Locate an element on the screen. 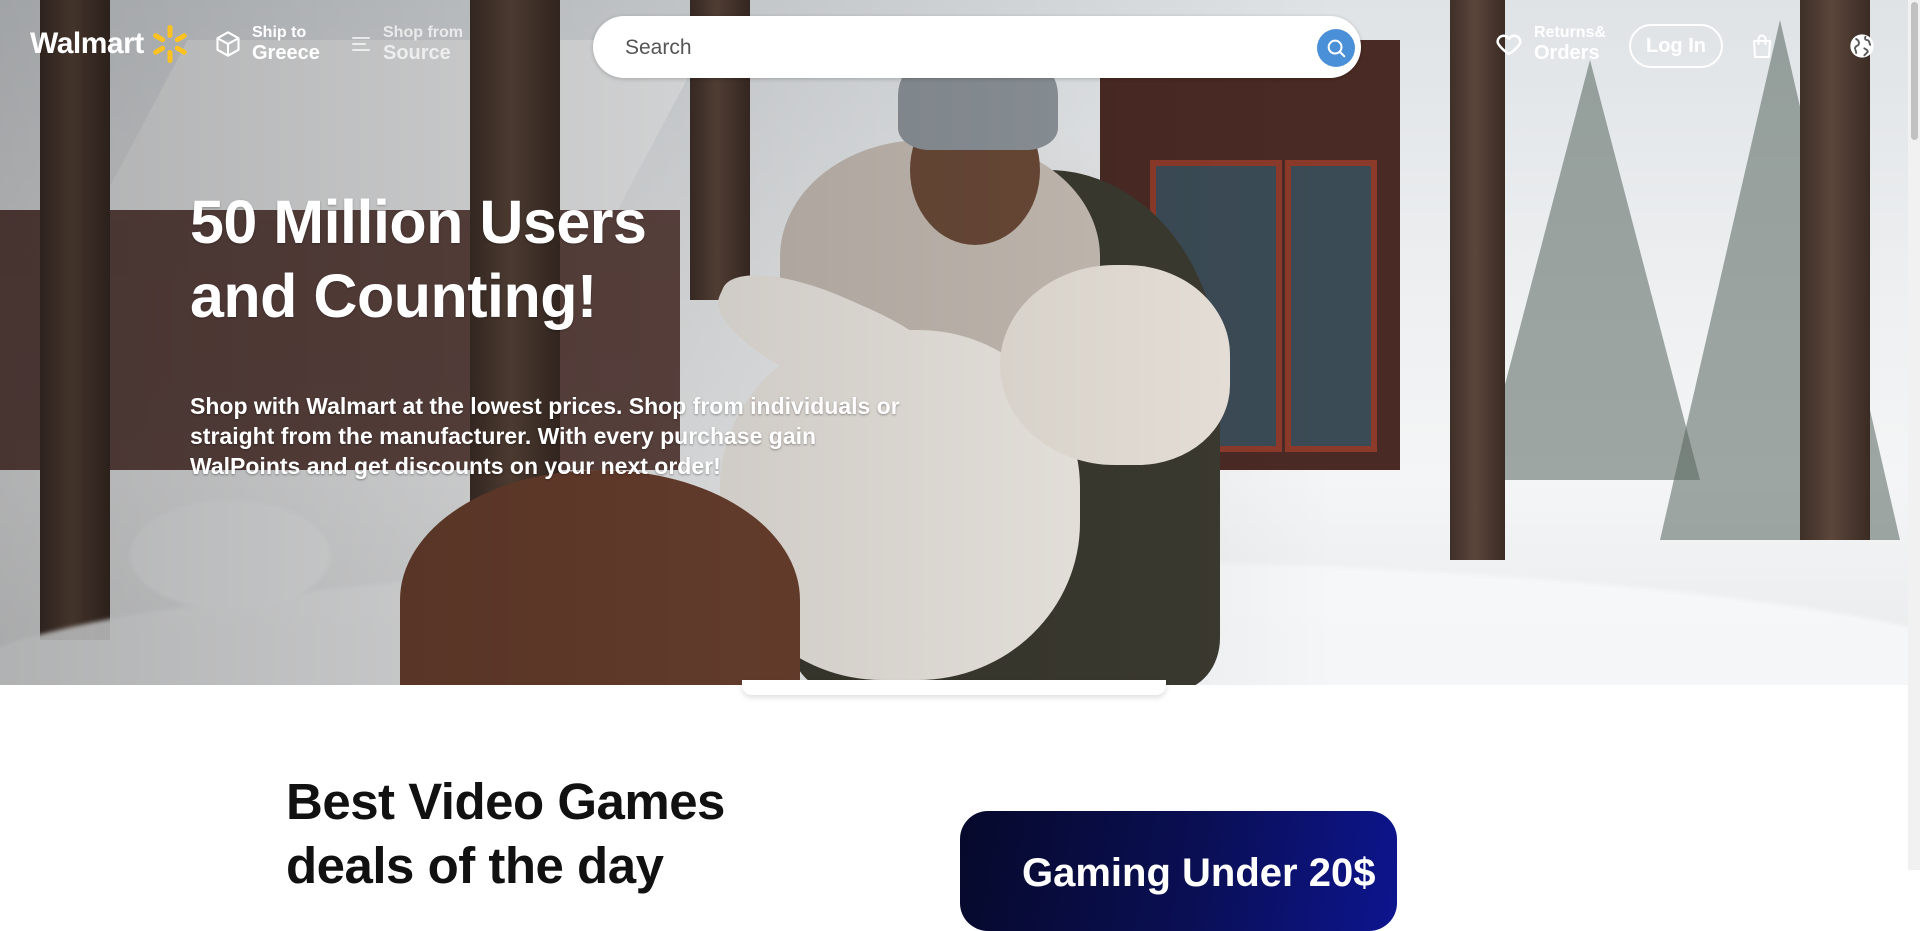 This screenshot has width=1920, height=931. walmart-logo: Walmart is located at coordinates (110, 44).